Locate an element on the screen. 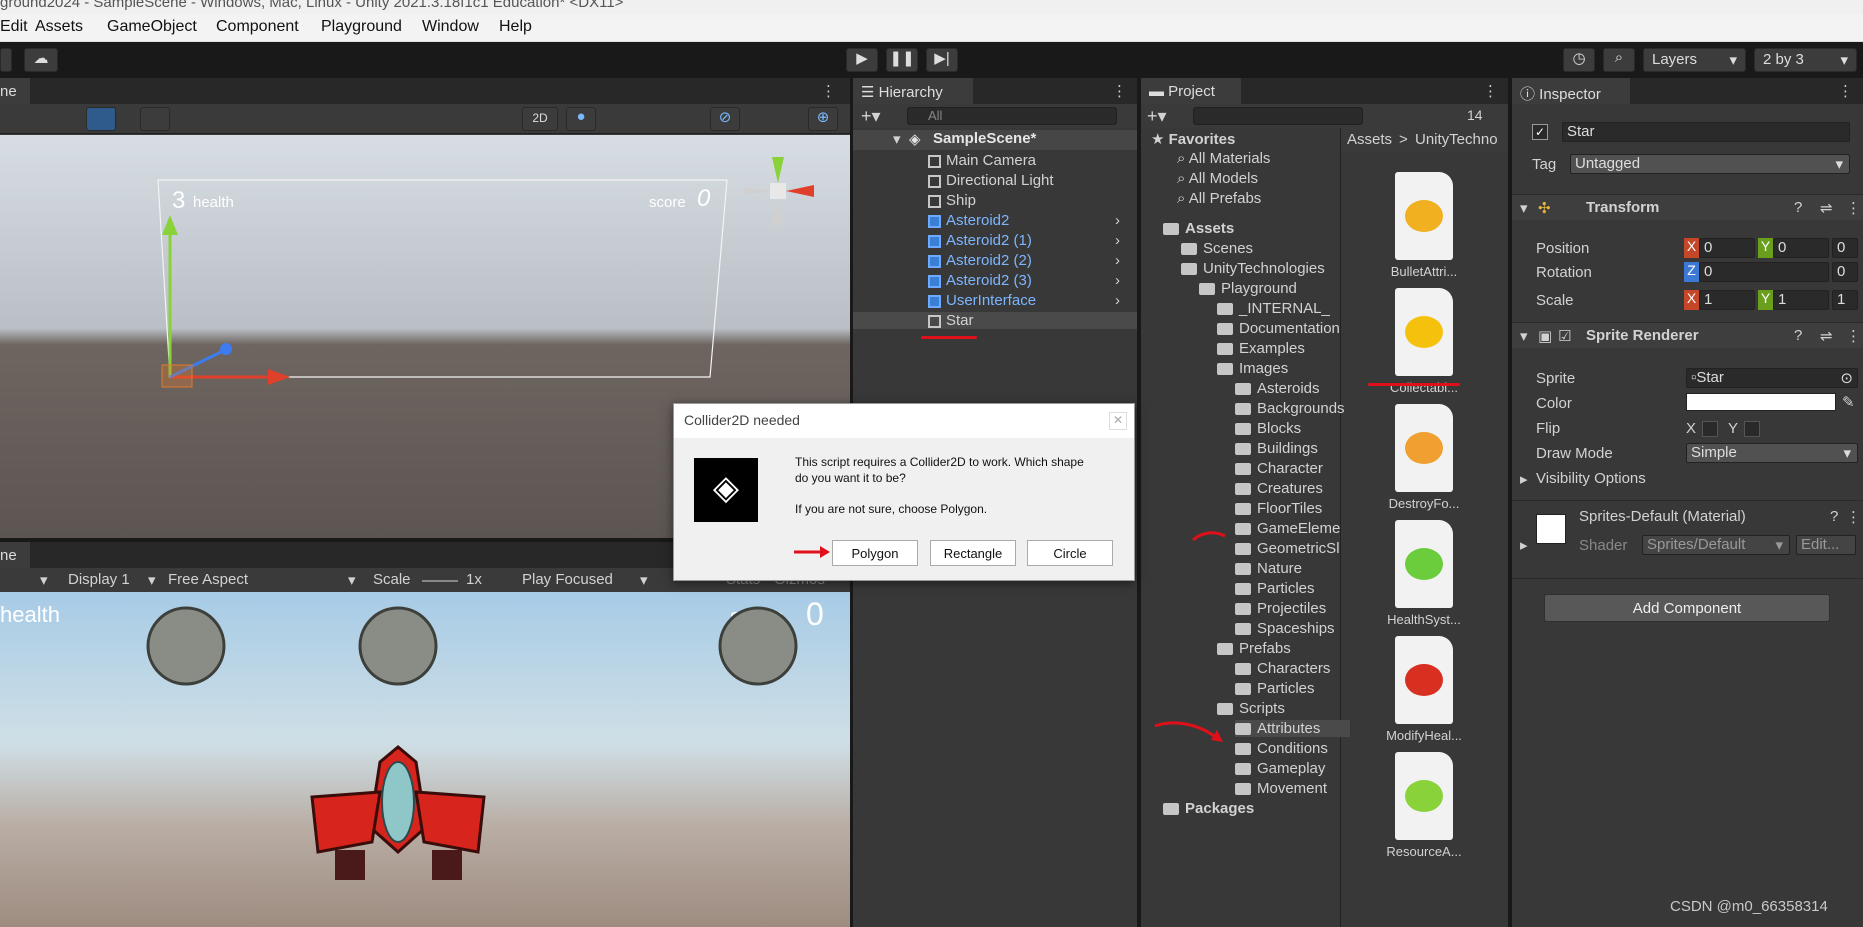 The height and width of the screenshot is (927, 1863). scale-z-field: 1 is located at coordinates (1845, 300).